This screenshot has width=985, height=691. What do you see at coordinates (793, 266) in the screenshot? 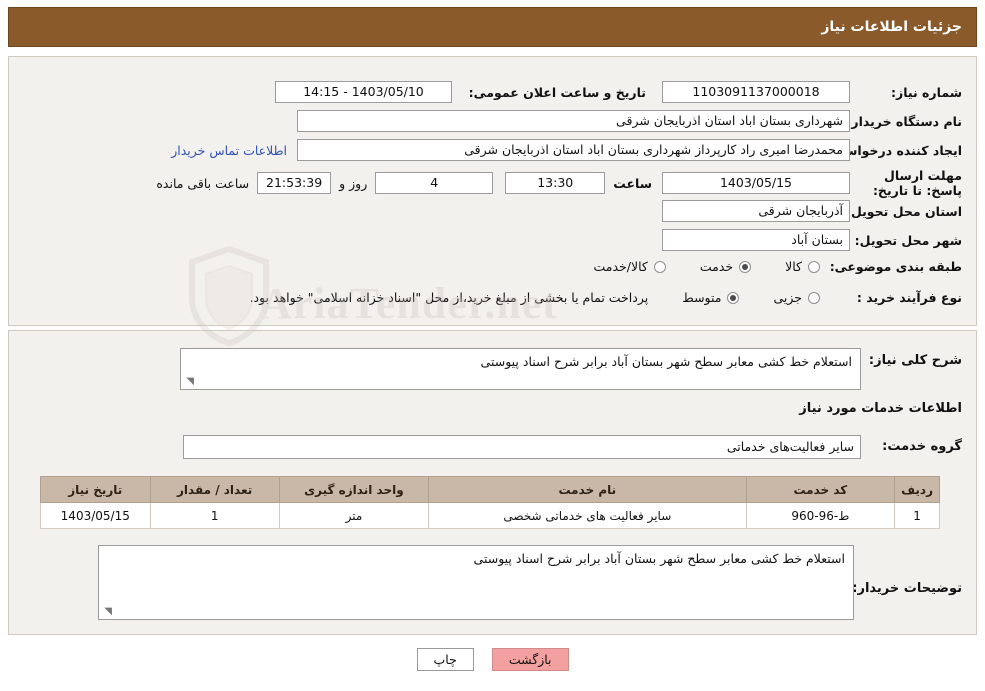
I see `category-option-kala-label: کالا` at bounding box center [793, 266].